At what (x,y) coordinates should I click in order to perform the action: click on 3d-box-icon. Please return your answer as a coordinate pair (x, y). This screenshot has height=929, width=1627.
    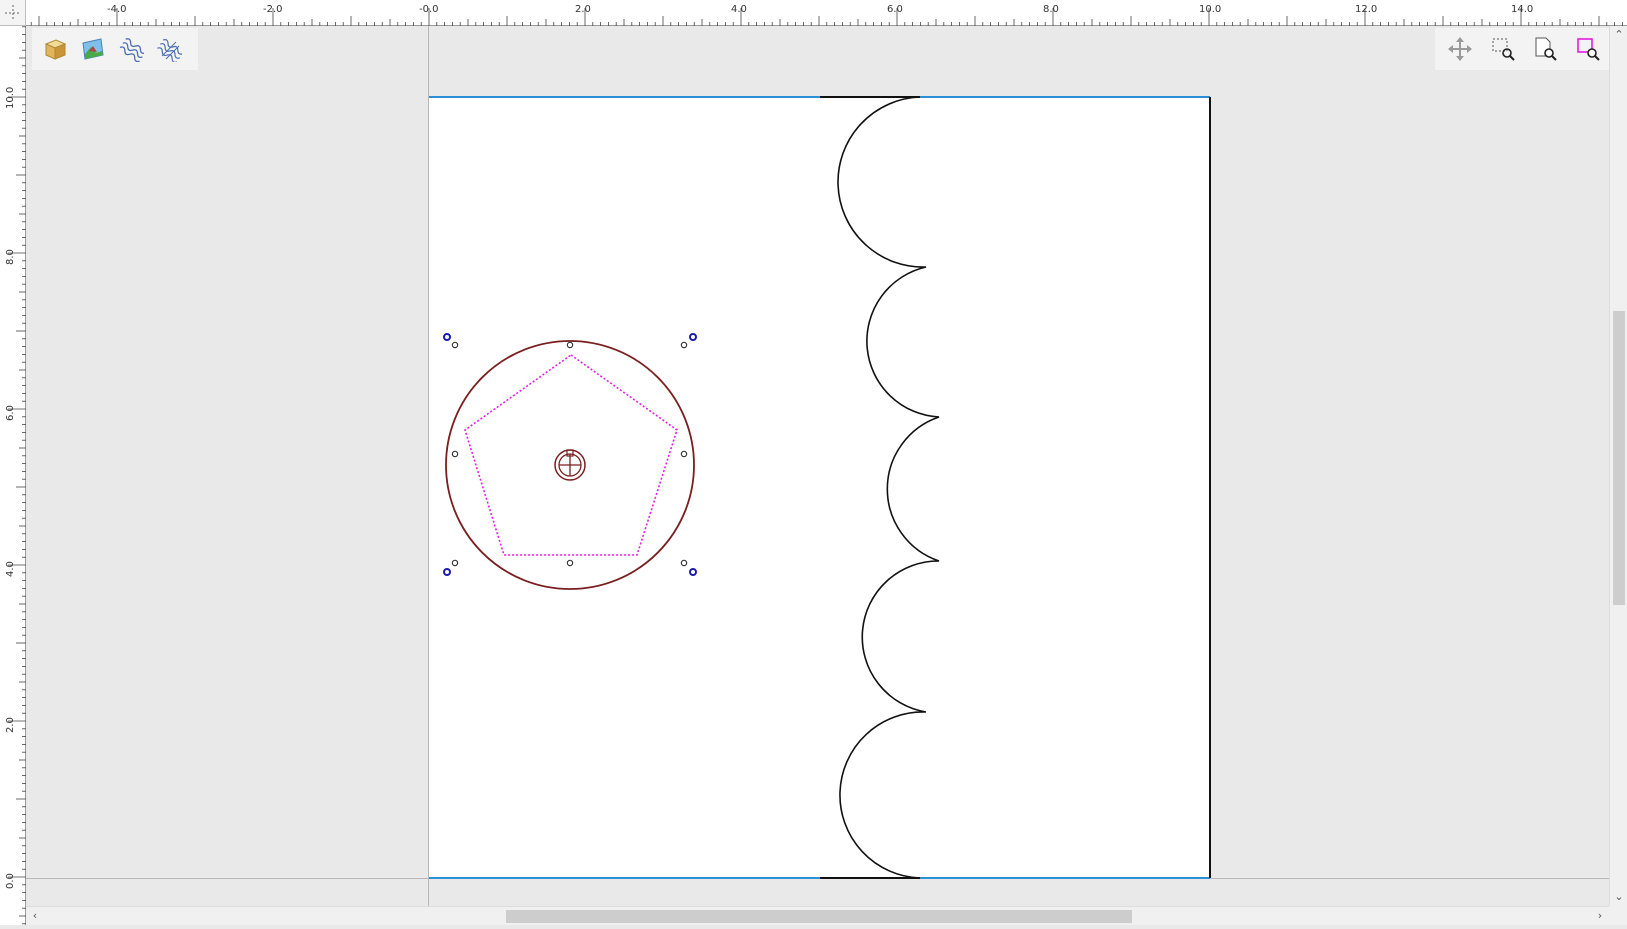
    Looking at the image, I should click on (55, 49).